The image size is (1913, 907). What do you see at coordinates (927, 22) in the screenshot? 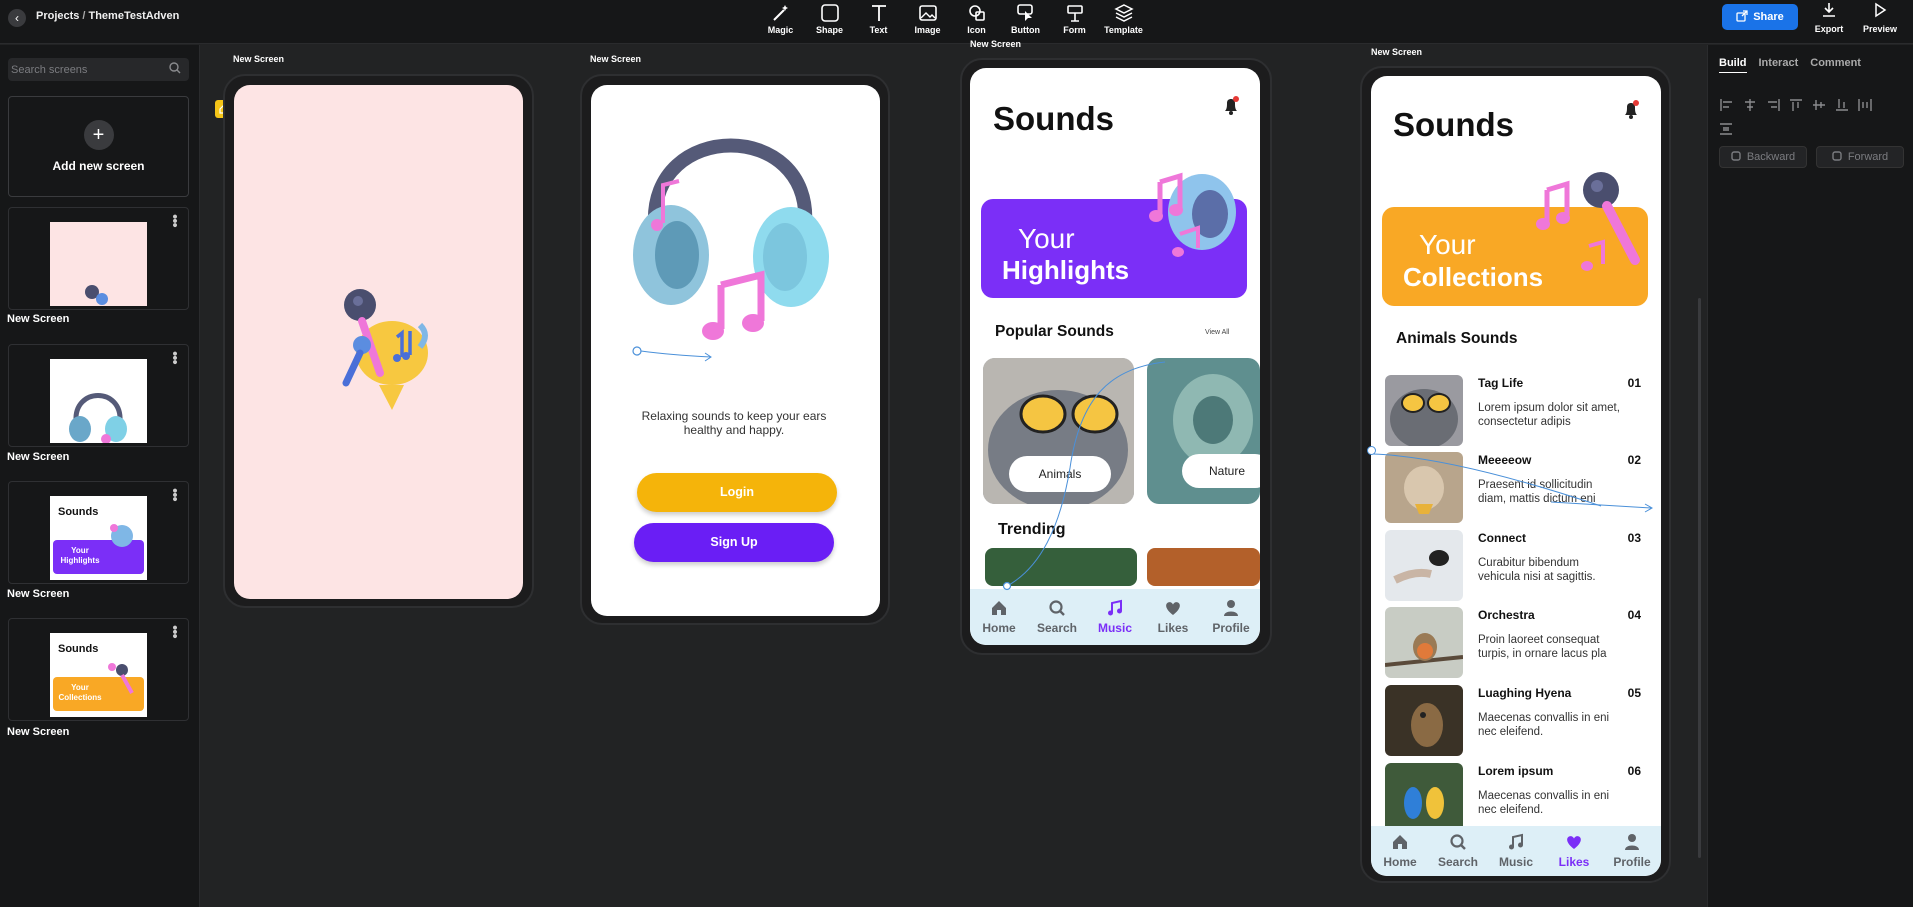
I see `tool-image: Image` at bounding box center [927, 22].